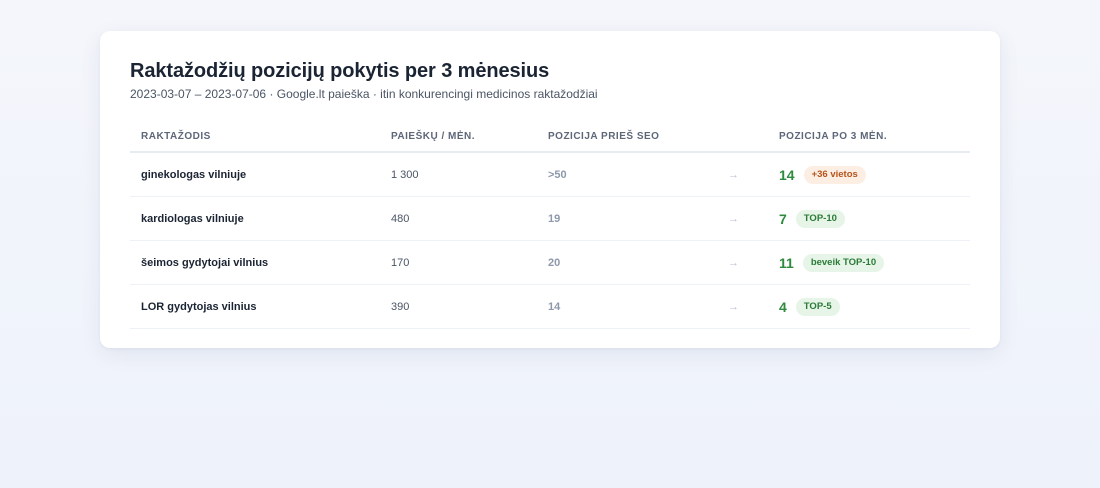  I want to click on position-before-cell: >50, so click(627, 174).